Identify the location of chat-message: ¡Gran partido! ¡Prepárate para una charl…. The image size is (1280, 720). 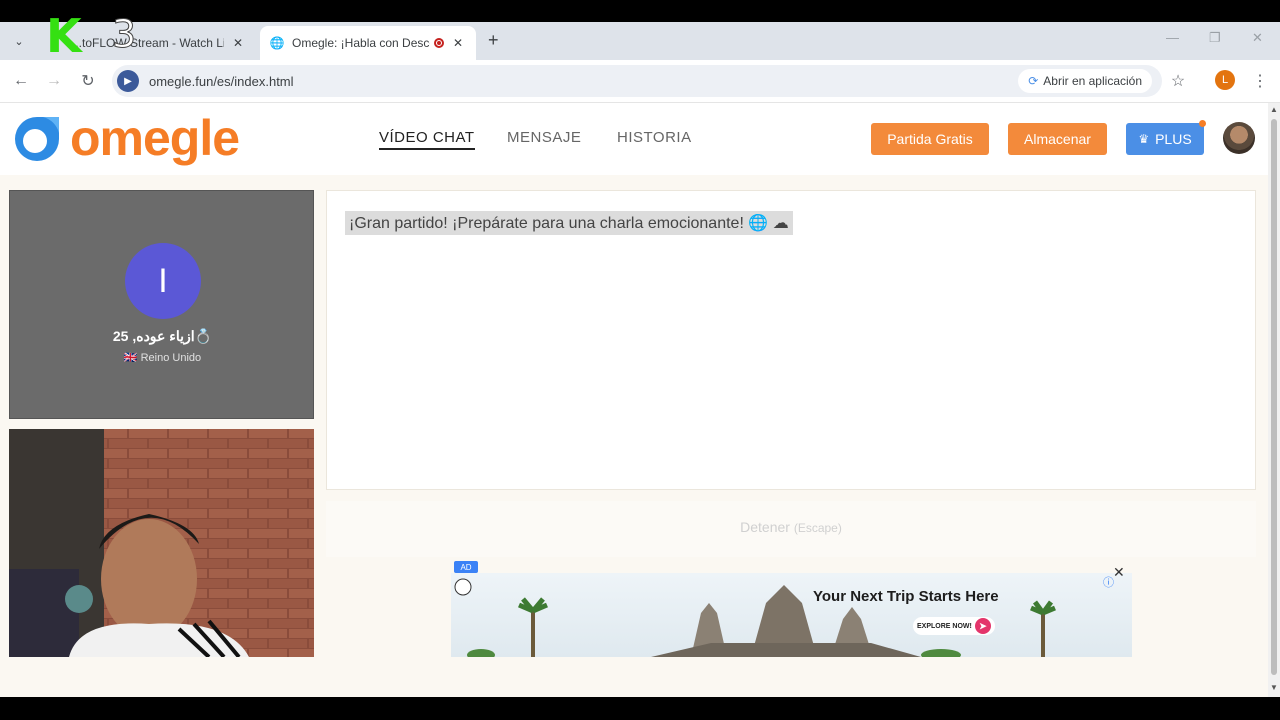
(569, 223).